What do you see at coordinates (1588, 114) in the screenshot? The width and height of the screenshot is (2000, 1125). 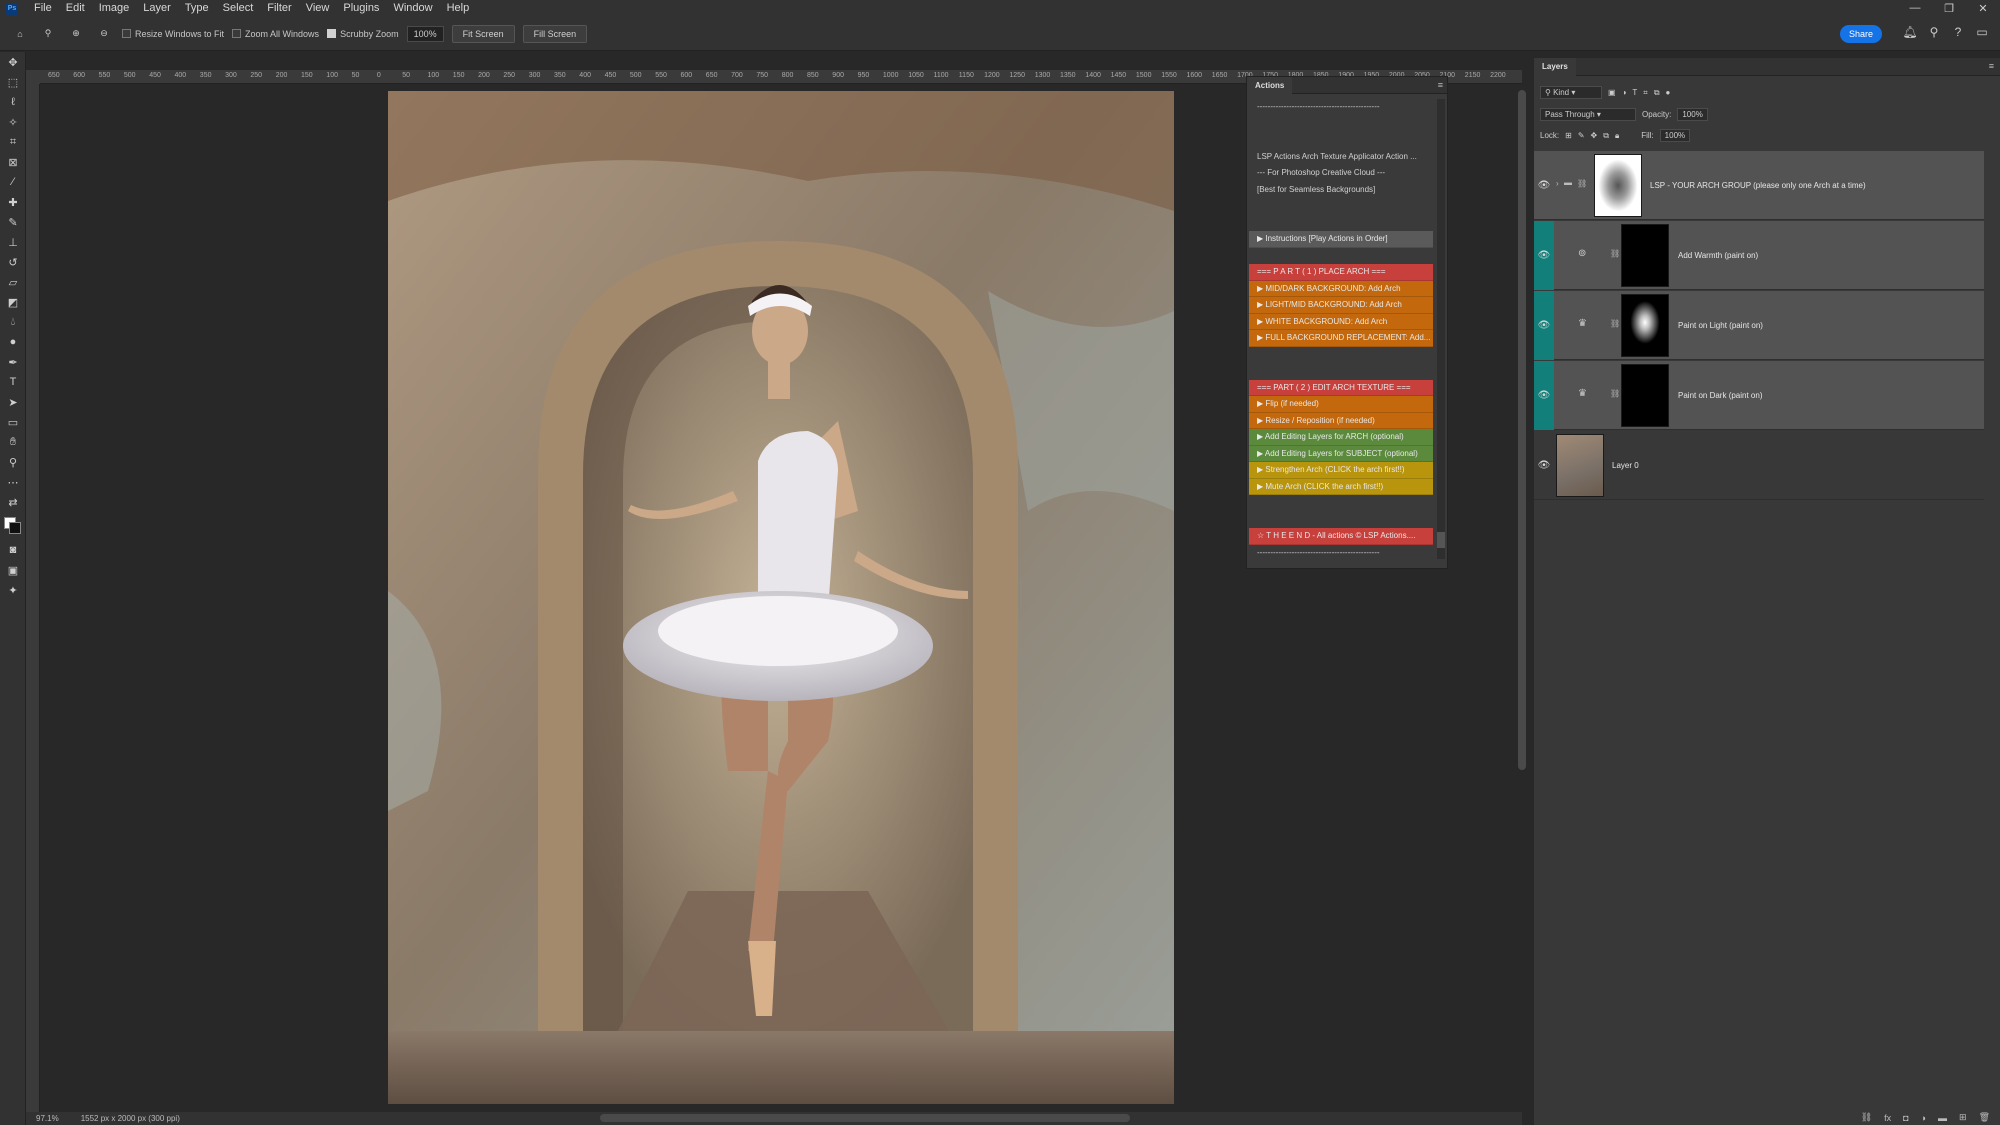 I see `blend-mode-select: Pass Through ▾` at bounding box center [1588, 114].